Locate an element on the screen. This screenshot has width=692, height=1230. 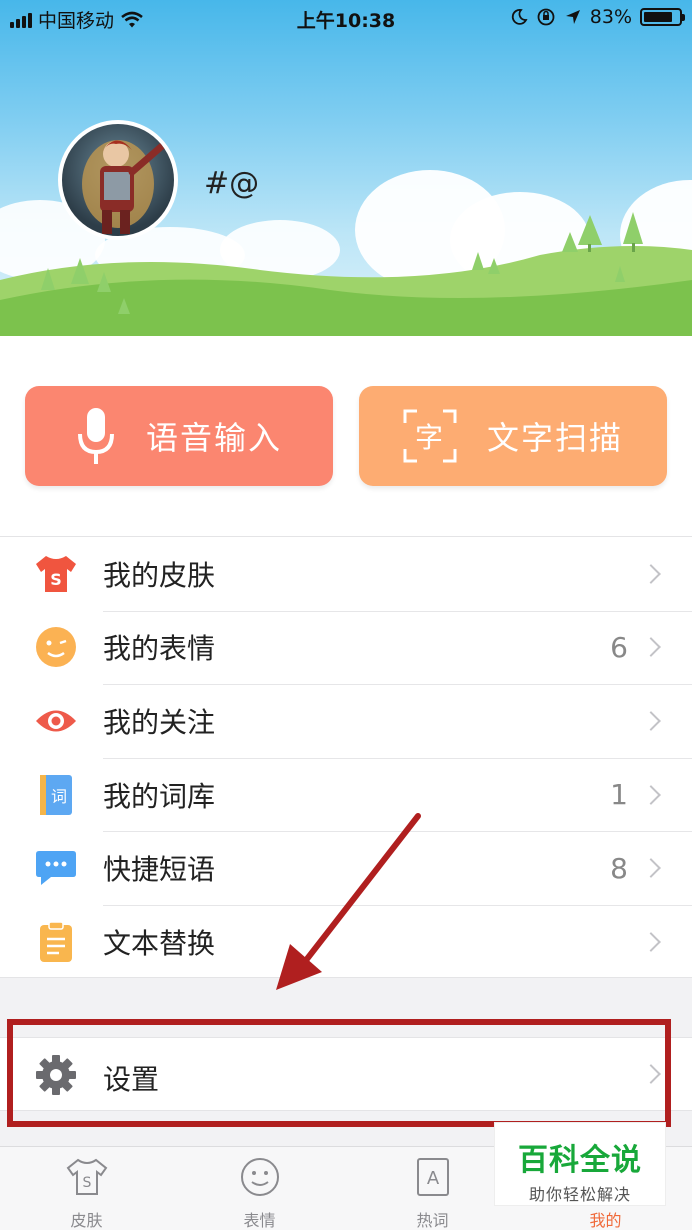
voice-input-button: 语音输入 is located at coordinates (179, 436).